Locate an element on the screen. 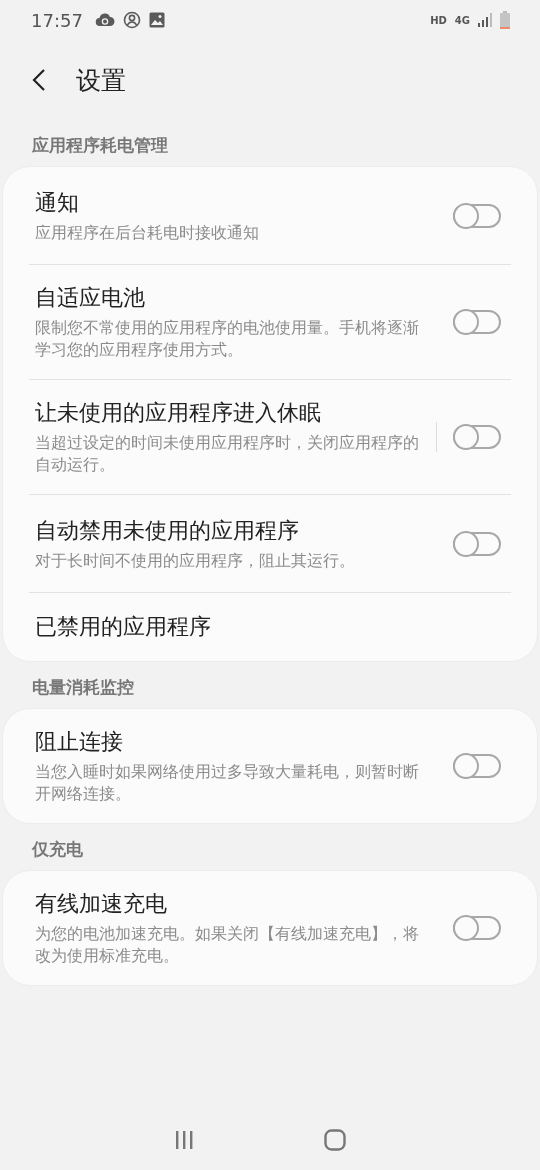 The width and height of the screenshot is (540, 1170). image-icon is located at coordinates (156, 20).